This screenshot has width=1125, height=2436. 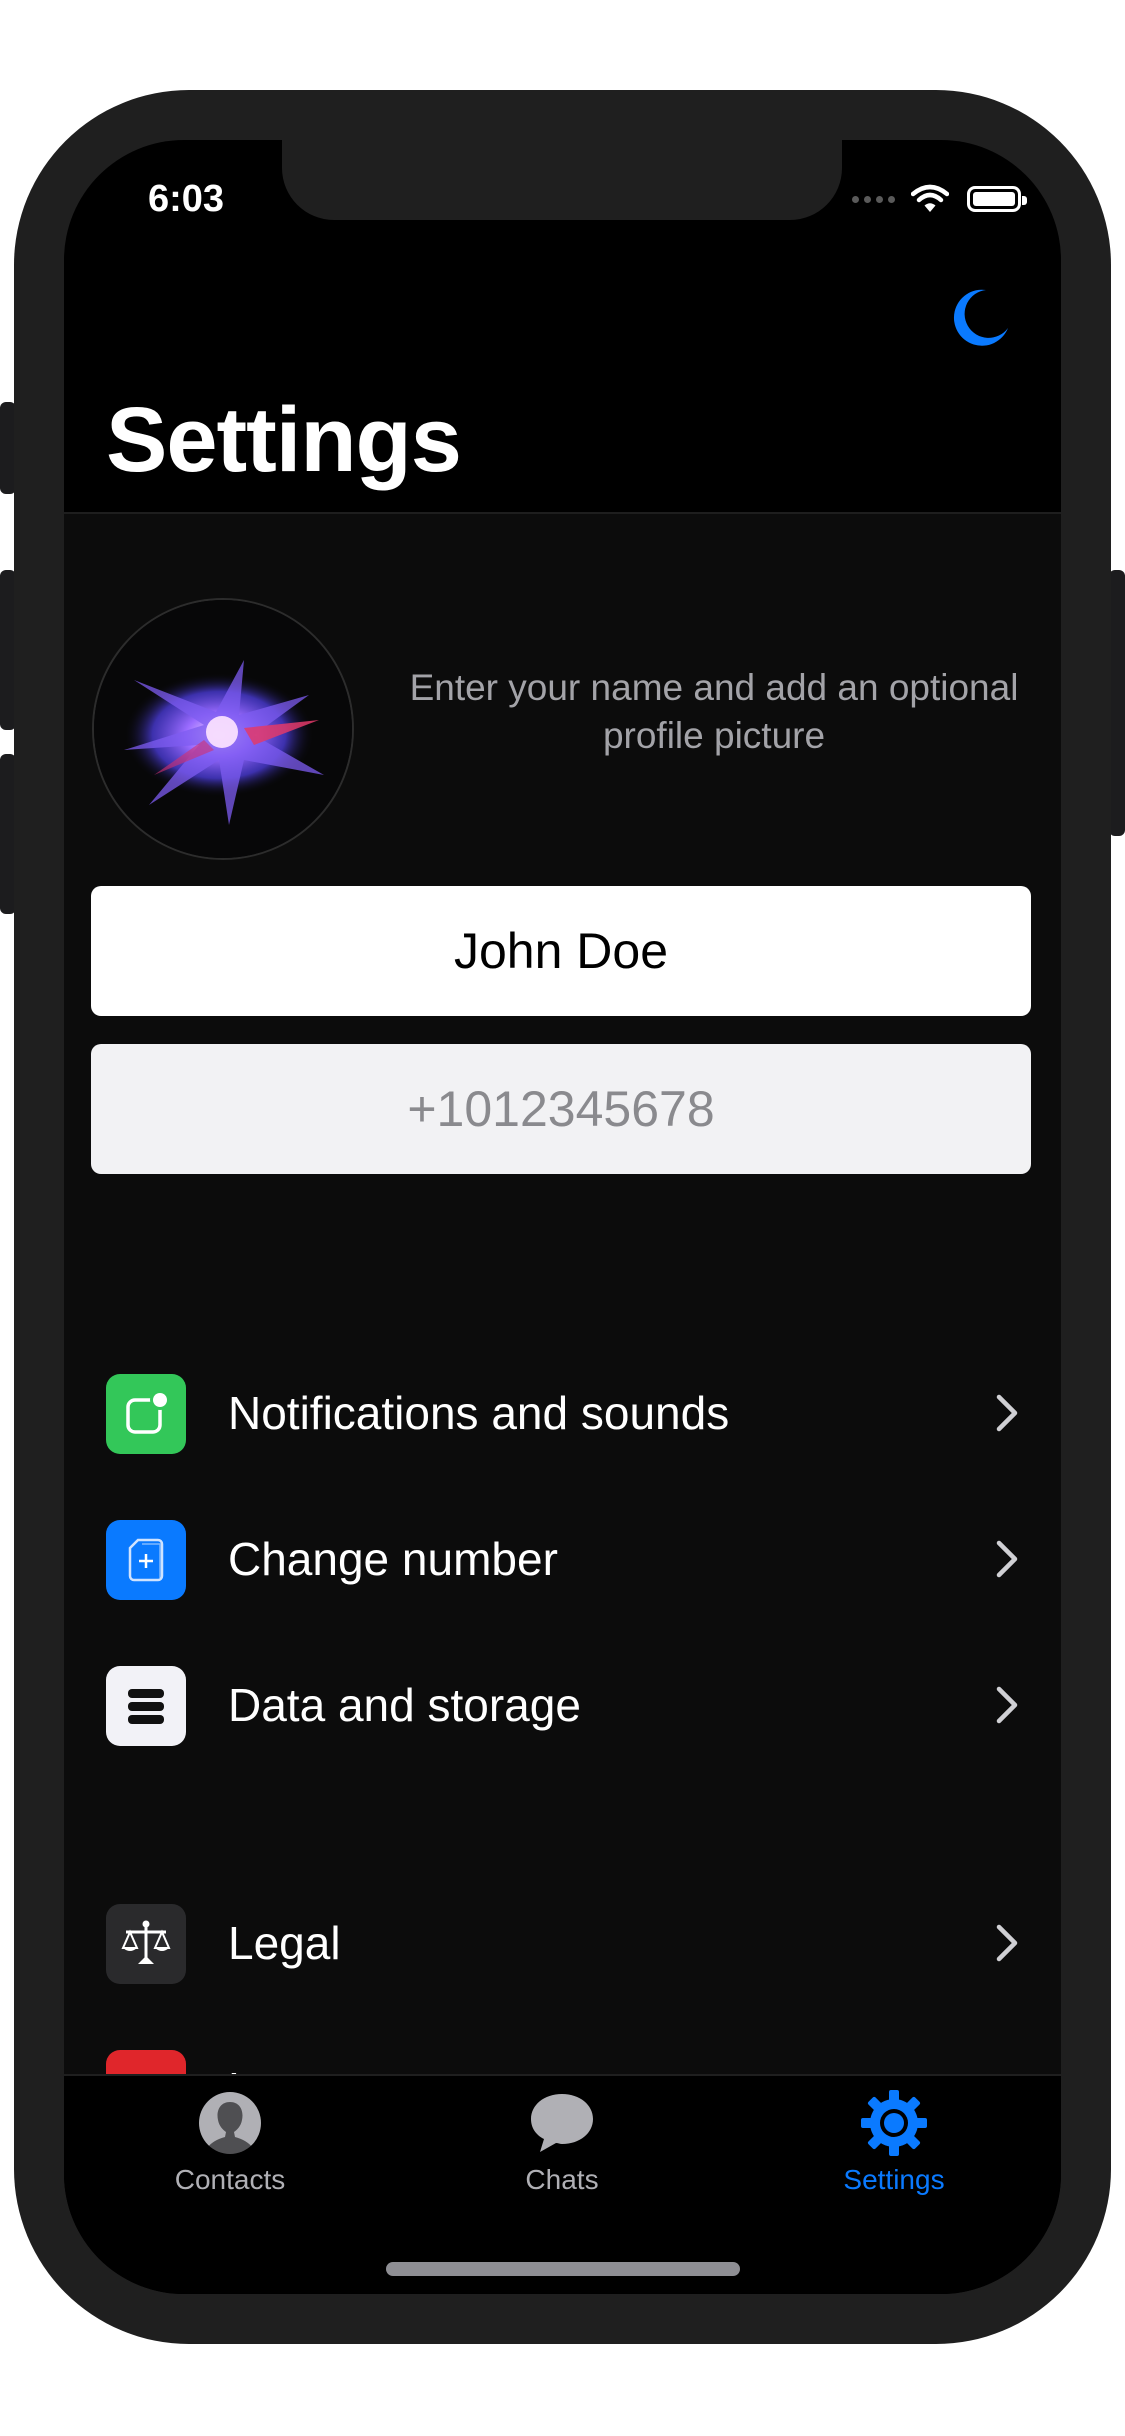 I want to click on menu-item-label: Legal, so click(x=284, y=1943).